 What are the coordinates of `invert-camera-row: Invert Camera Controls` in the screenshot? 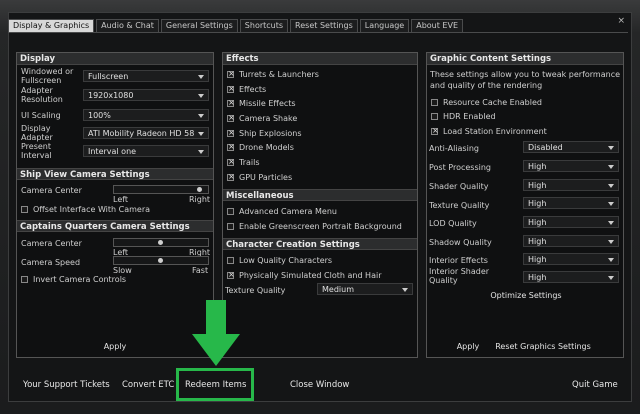 It's located at (73, 279).